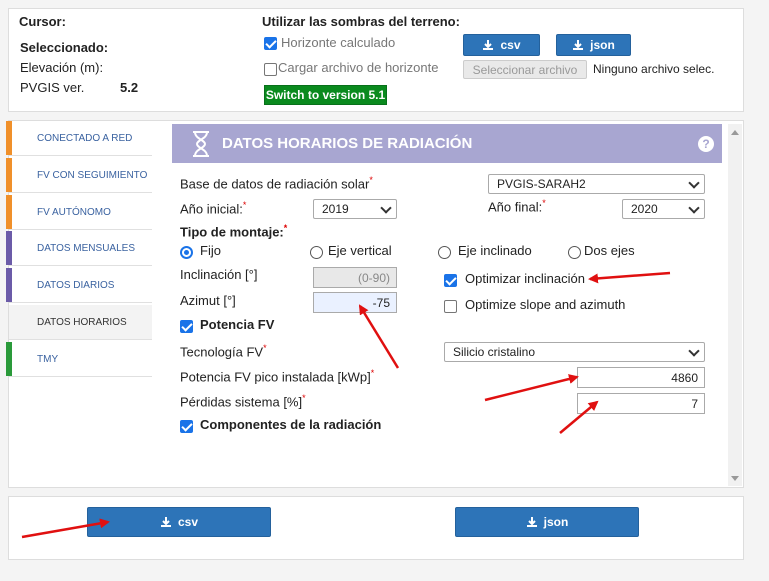 The width and height of the screenshot is (769, 581). I want to click on mount-vertical-label: Eje vertical, so click(360, 250).